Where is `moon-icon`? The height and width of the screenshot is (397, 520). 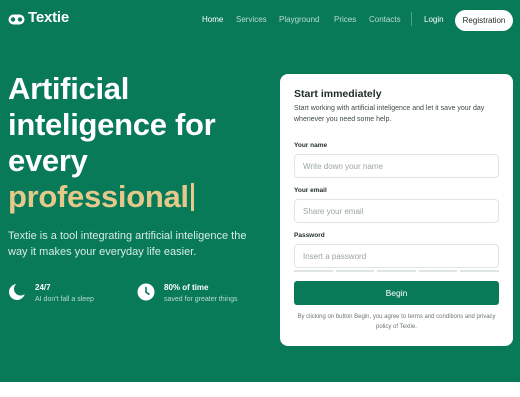
moon-icon is located at coordinates (17, 294).